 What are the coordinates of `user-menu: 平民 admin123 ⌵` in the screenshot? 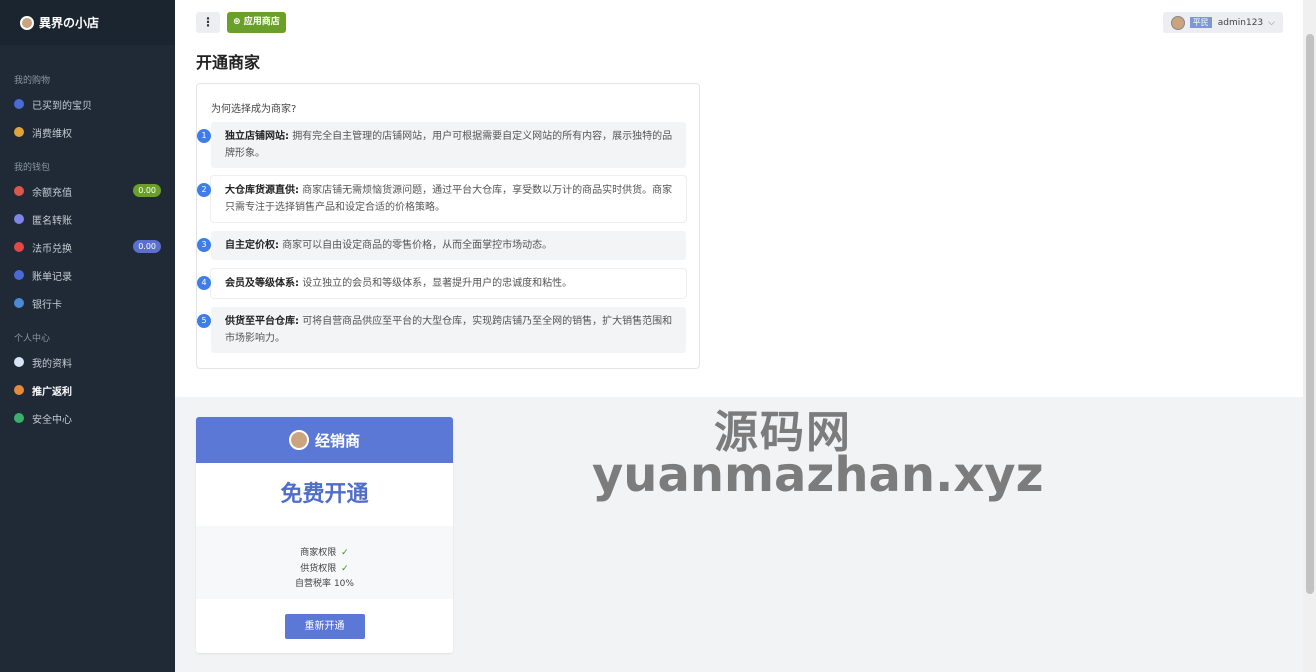 It's located at (1222, 22).